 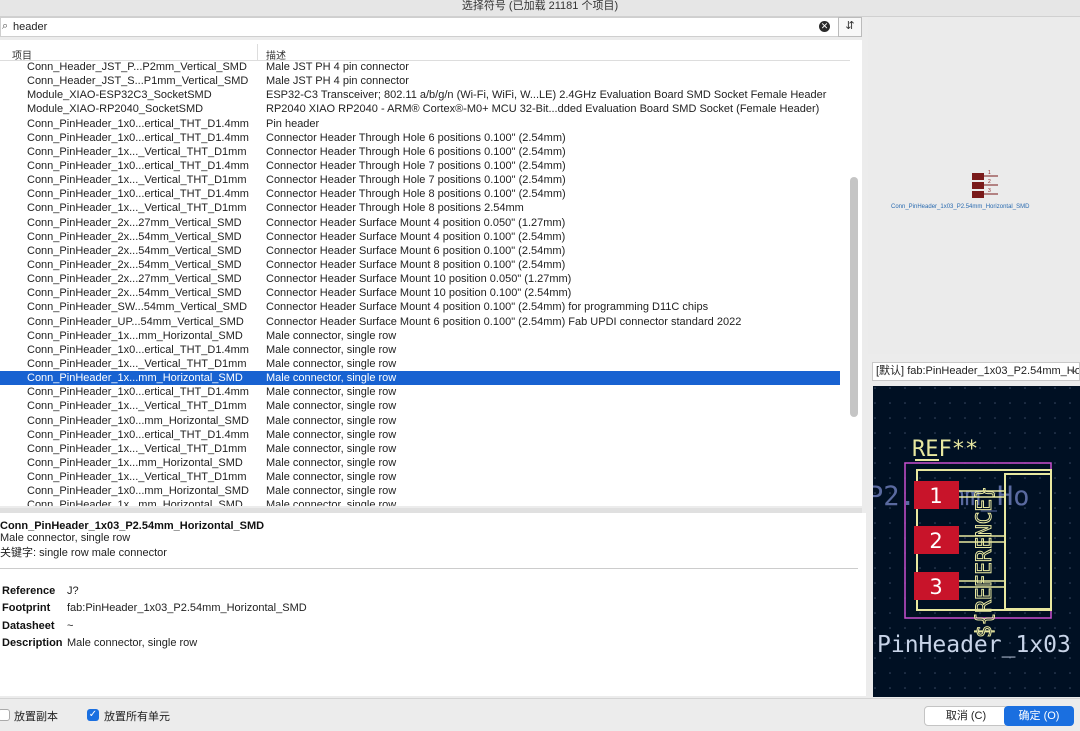 I want to click on footprint-ref-text: REF**, so click(x=945, y=449).